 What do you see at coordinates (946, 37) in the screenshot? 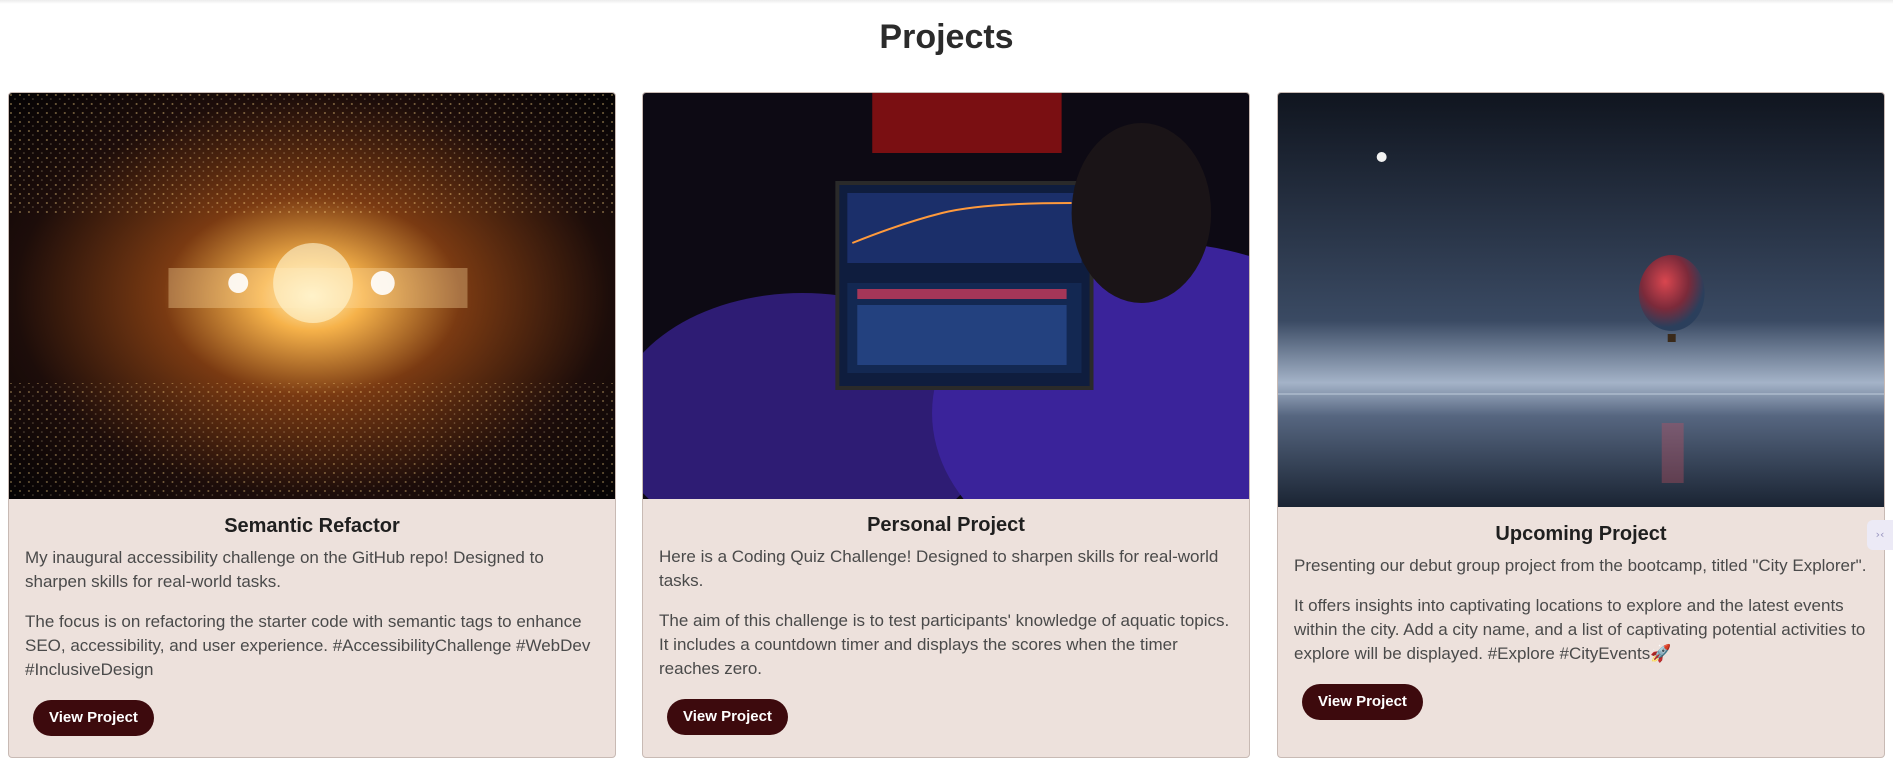
I see `section-title: Projects` at bounding box center [946, 37].